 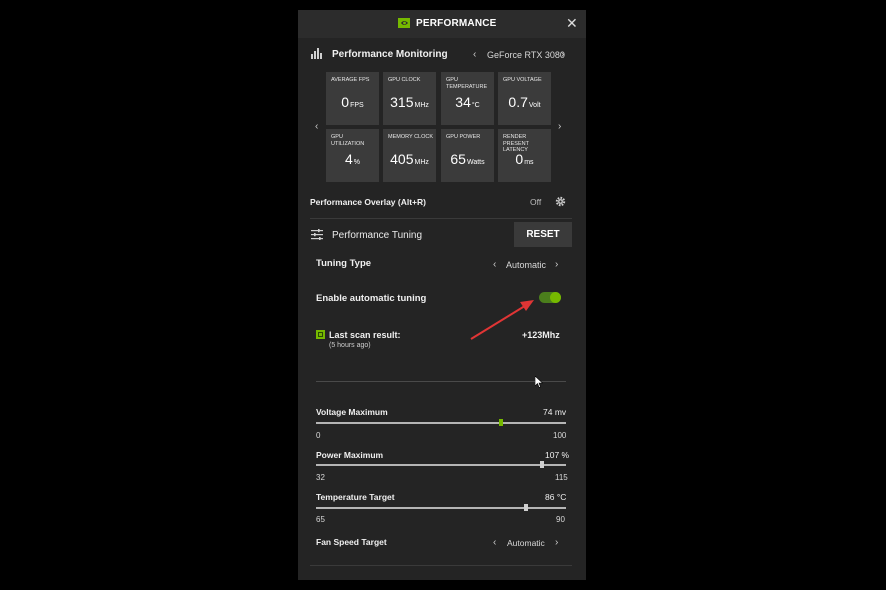 I want to click on metric-label: AVERAGE FPS, so click(x=350, y=80).